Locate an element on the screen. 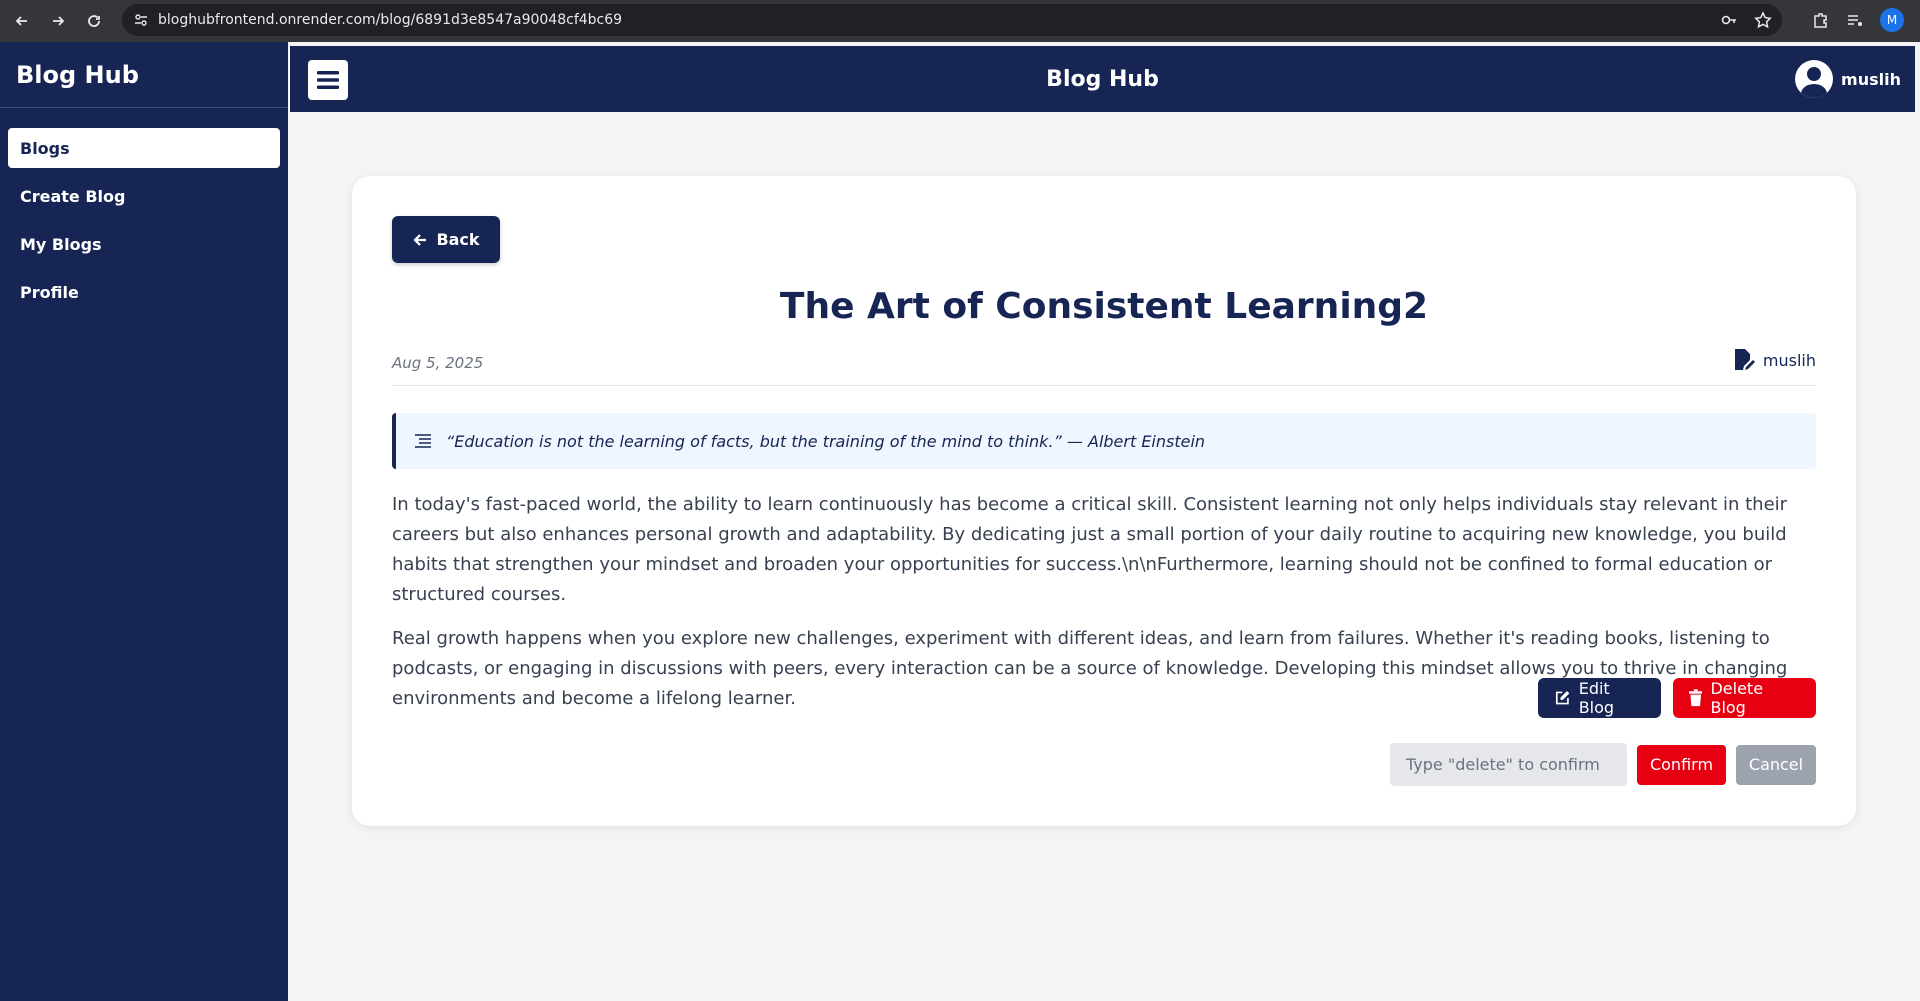 The image size is (1920, 1001). header-username: muslih is located at coordinates (1871, 79).